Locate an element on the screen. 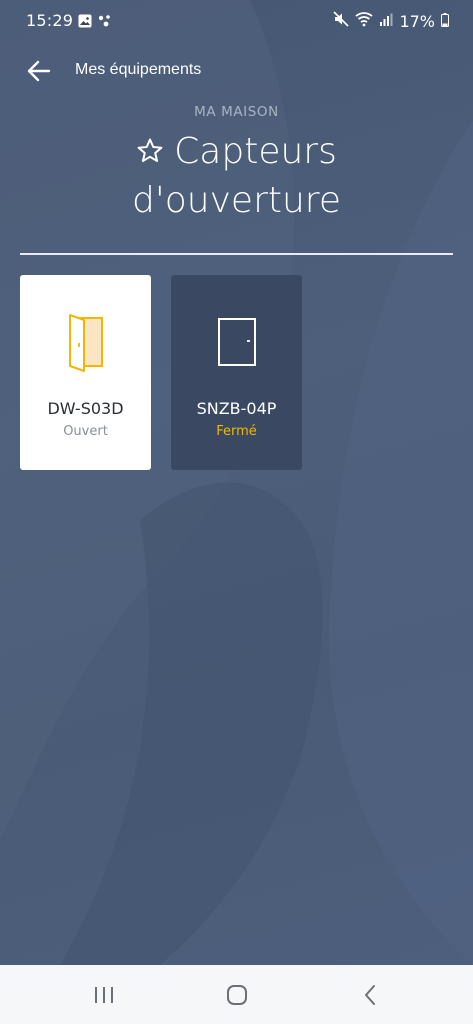 The height and width of the screenshot is (1024, 473). signal-icon is located at coordinates (386, 21).